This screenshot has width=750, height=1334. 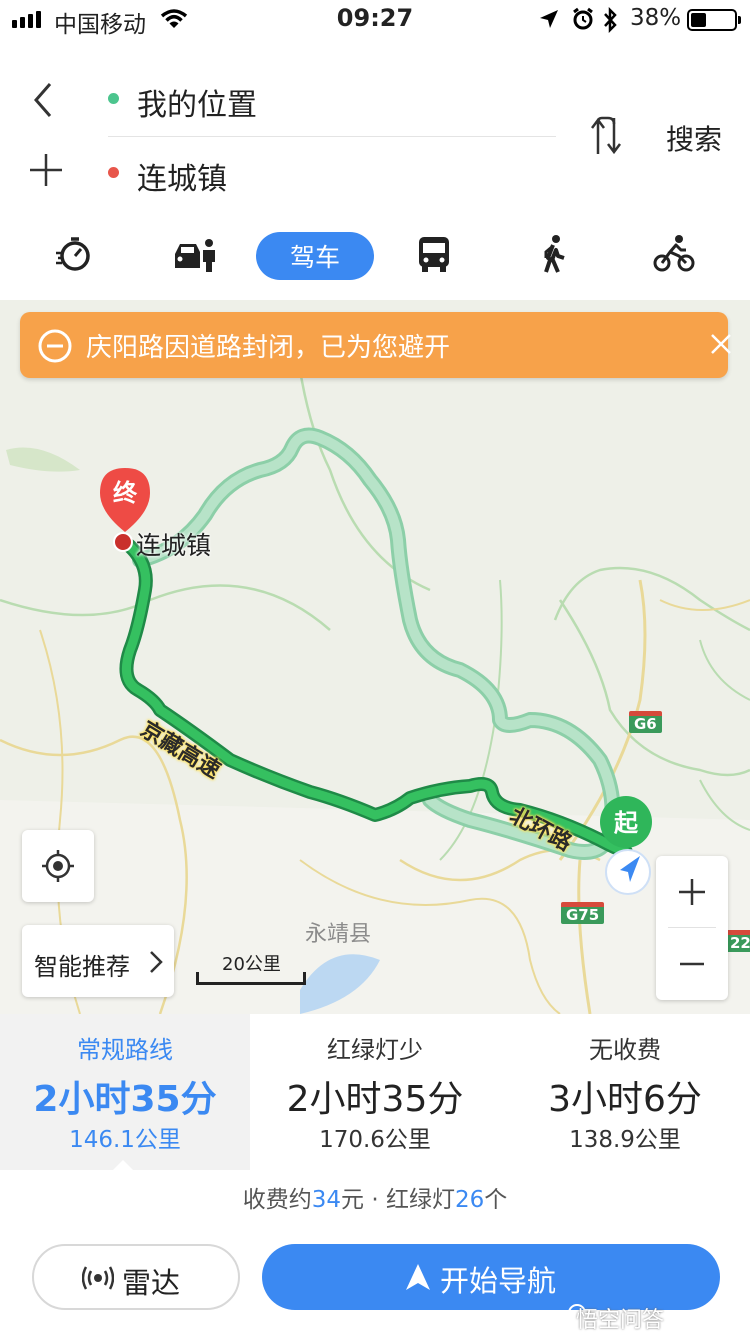 What do you see at coordinates (610, 20) in the screenshot?
I see `bluetooth-icon` at bounding box center [610, 20].